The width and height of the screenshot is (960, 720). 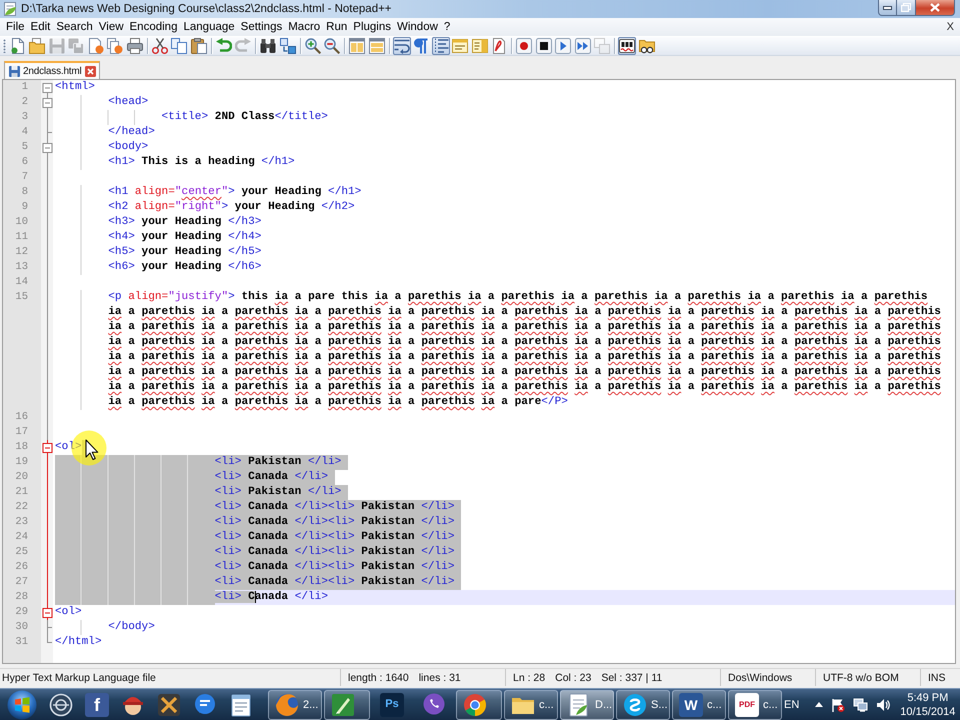 I want to click on menu-item: Language, so click(x=209, y=27).